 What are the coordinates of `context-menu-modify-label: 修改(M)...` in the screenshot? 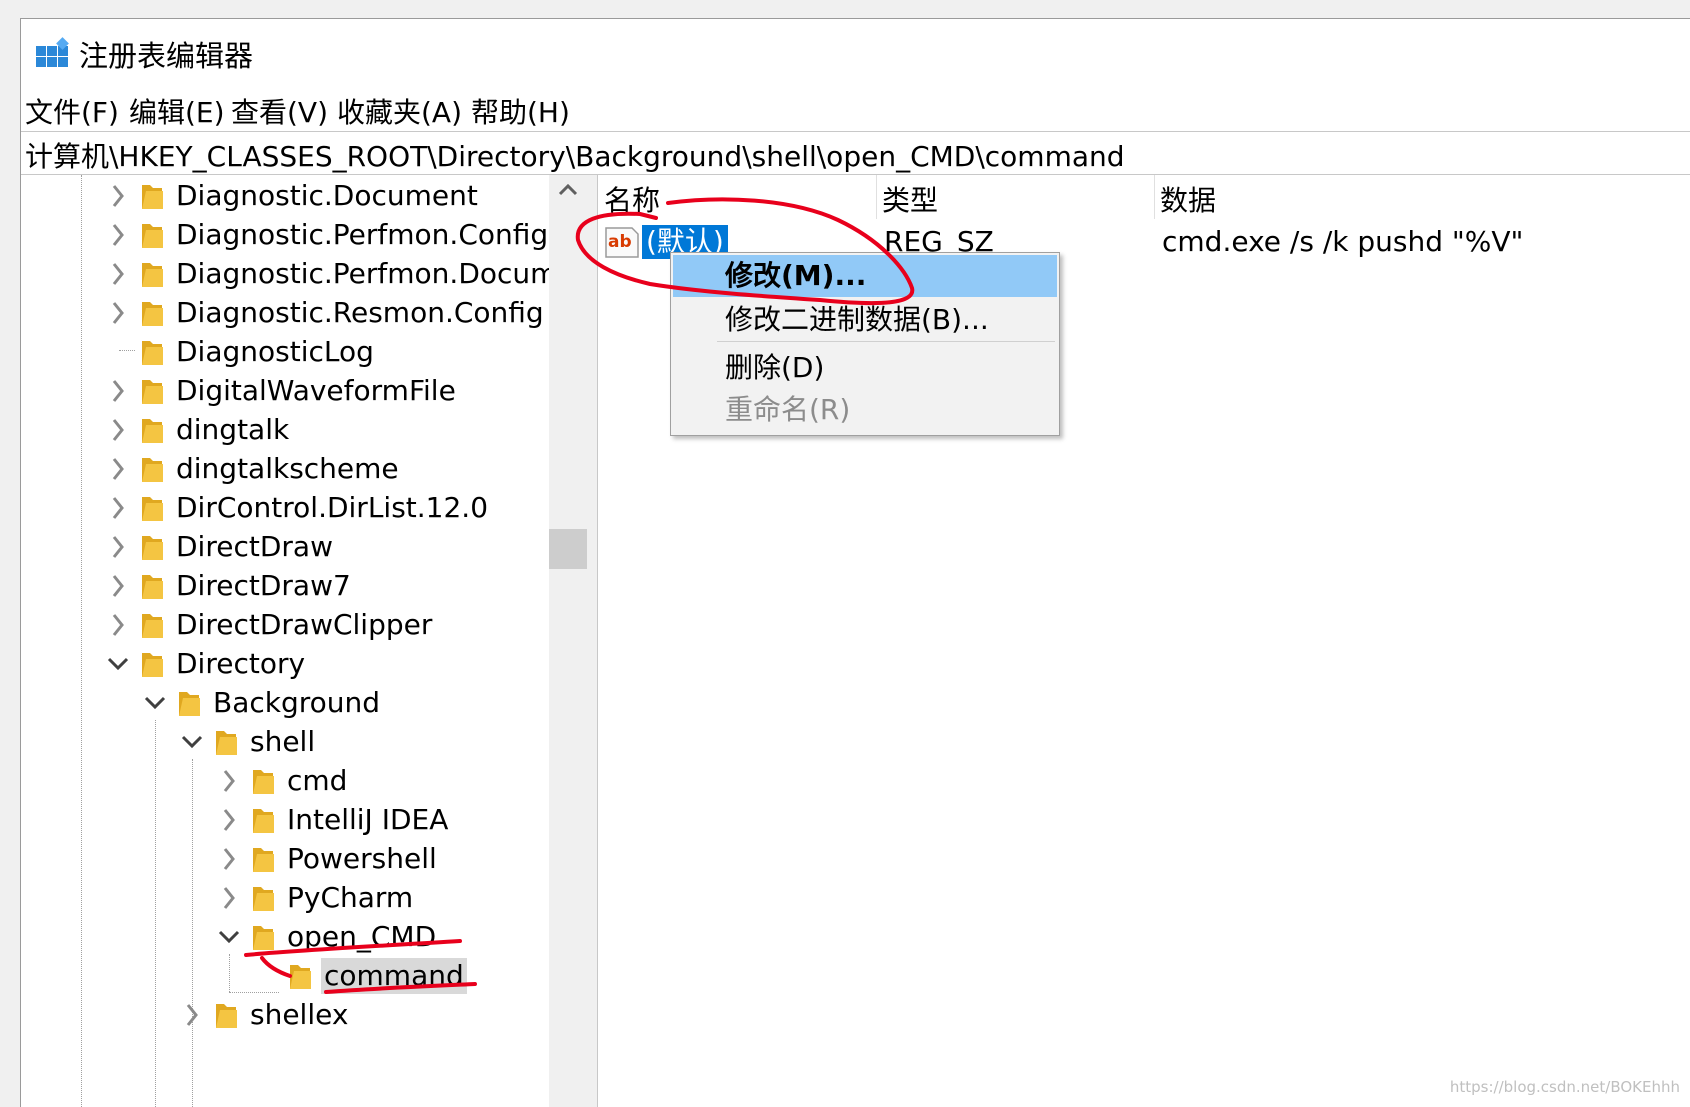 It's located at (796, 275).